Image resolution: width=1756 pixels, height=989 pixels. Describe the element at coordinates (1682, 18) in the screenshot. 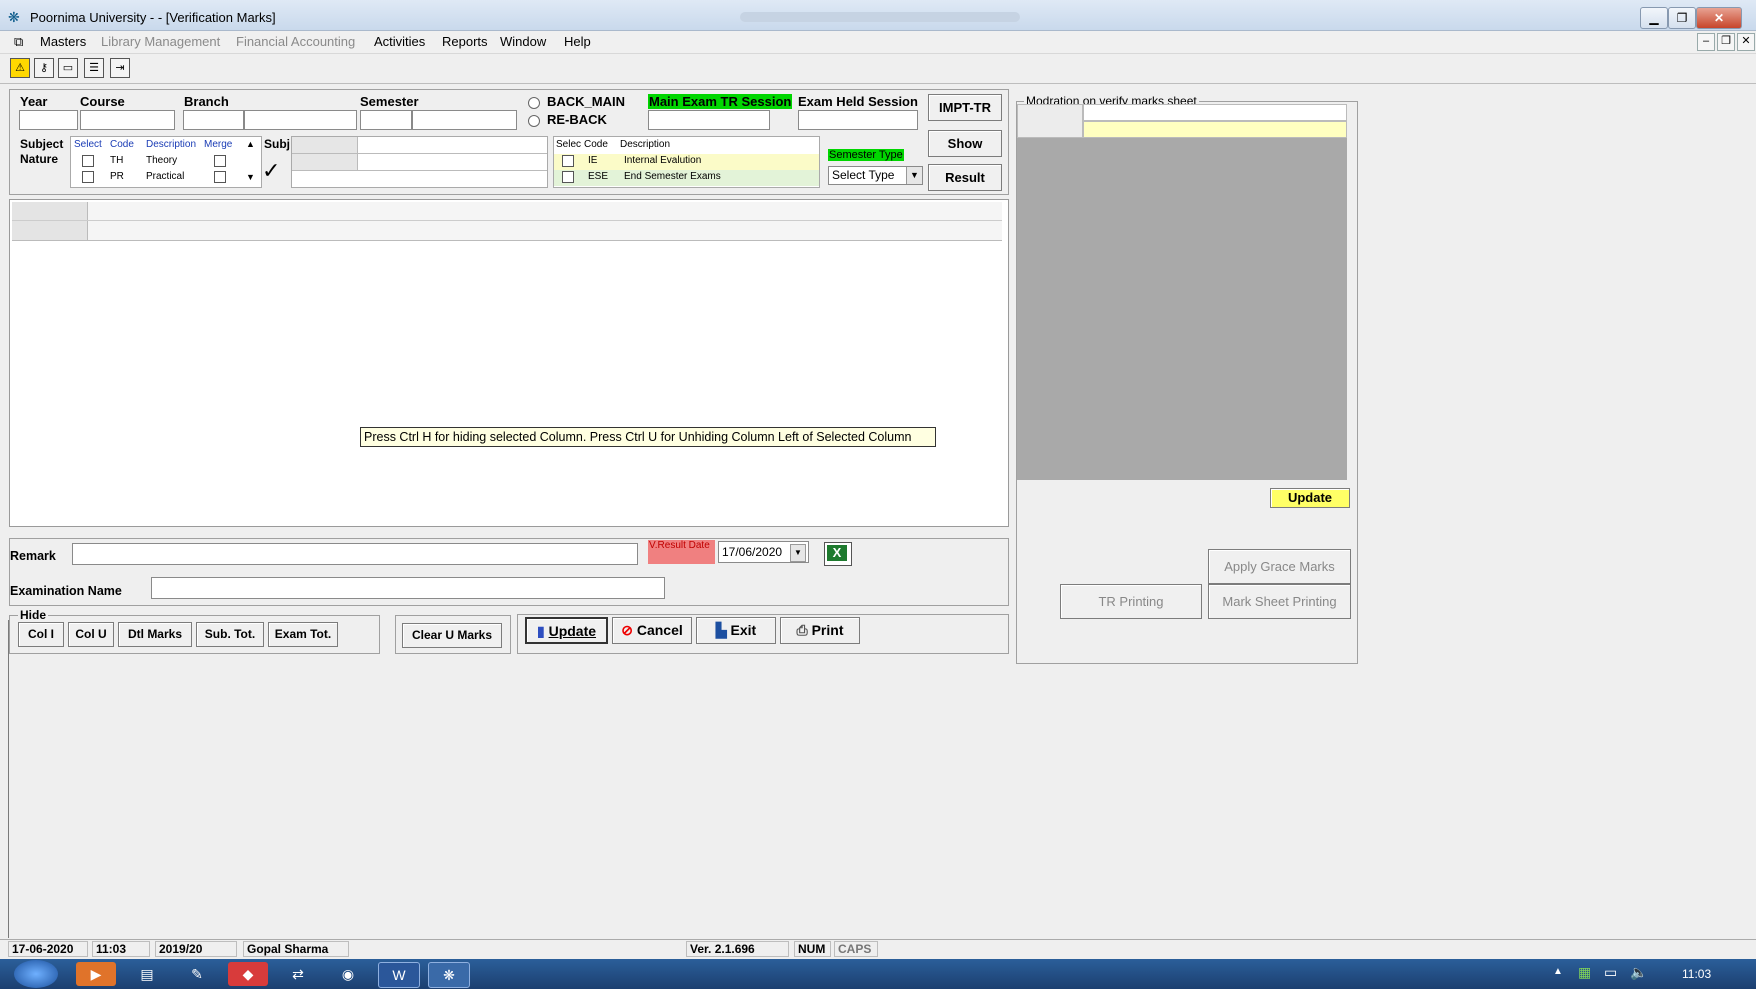

I see `maximize-button: ❐` at that location.